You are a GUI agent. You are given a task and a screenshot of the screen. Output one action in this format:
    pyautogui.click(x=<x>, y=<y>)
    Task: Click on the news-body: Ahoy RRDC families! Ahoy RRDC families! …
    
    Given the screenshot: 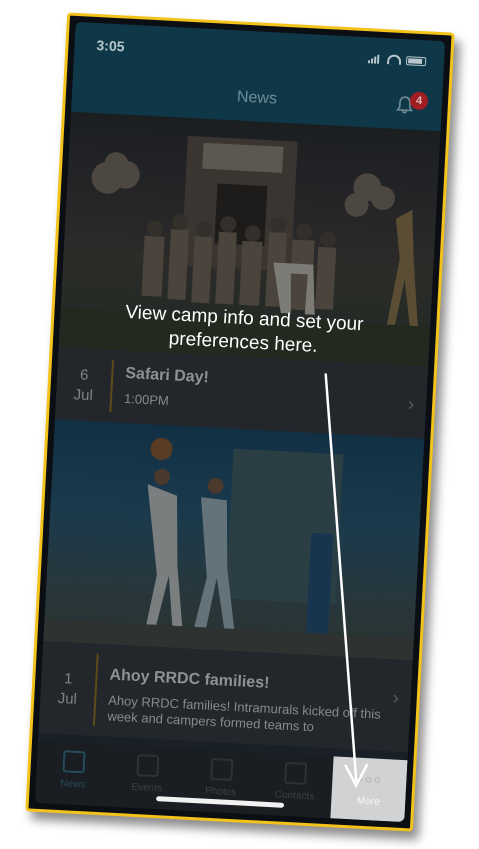 What is the action you would take?
    pyautogui.click(x=253, y=698)
    